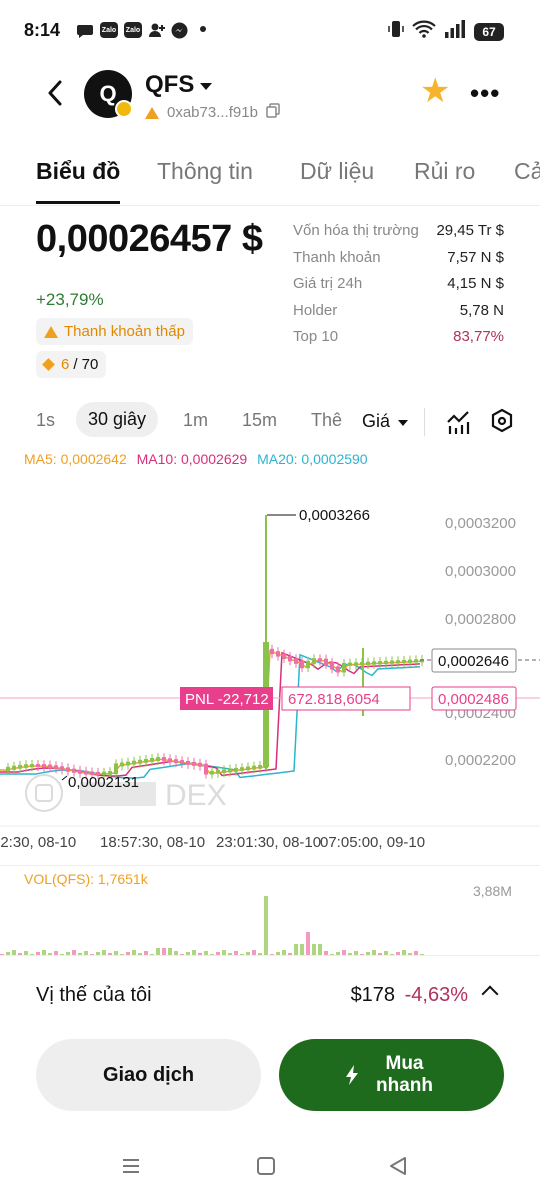 The width and height of the screenshot is (540, 1200). I want to click on pnl-tag-text: PNL -22,712, so click(227, 699).